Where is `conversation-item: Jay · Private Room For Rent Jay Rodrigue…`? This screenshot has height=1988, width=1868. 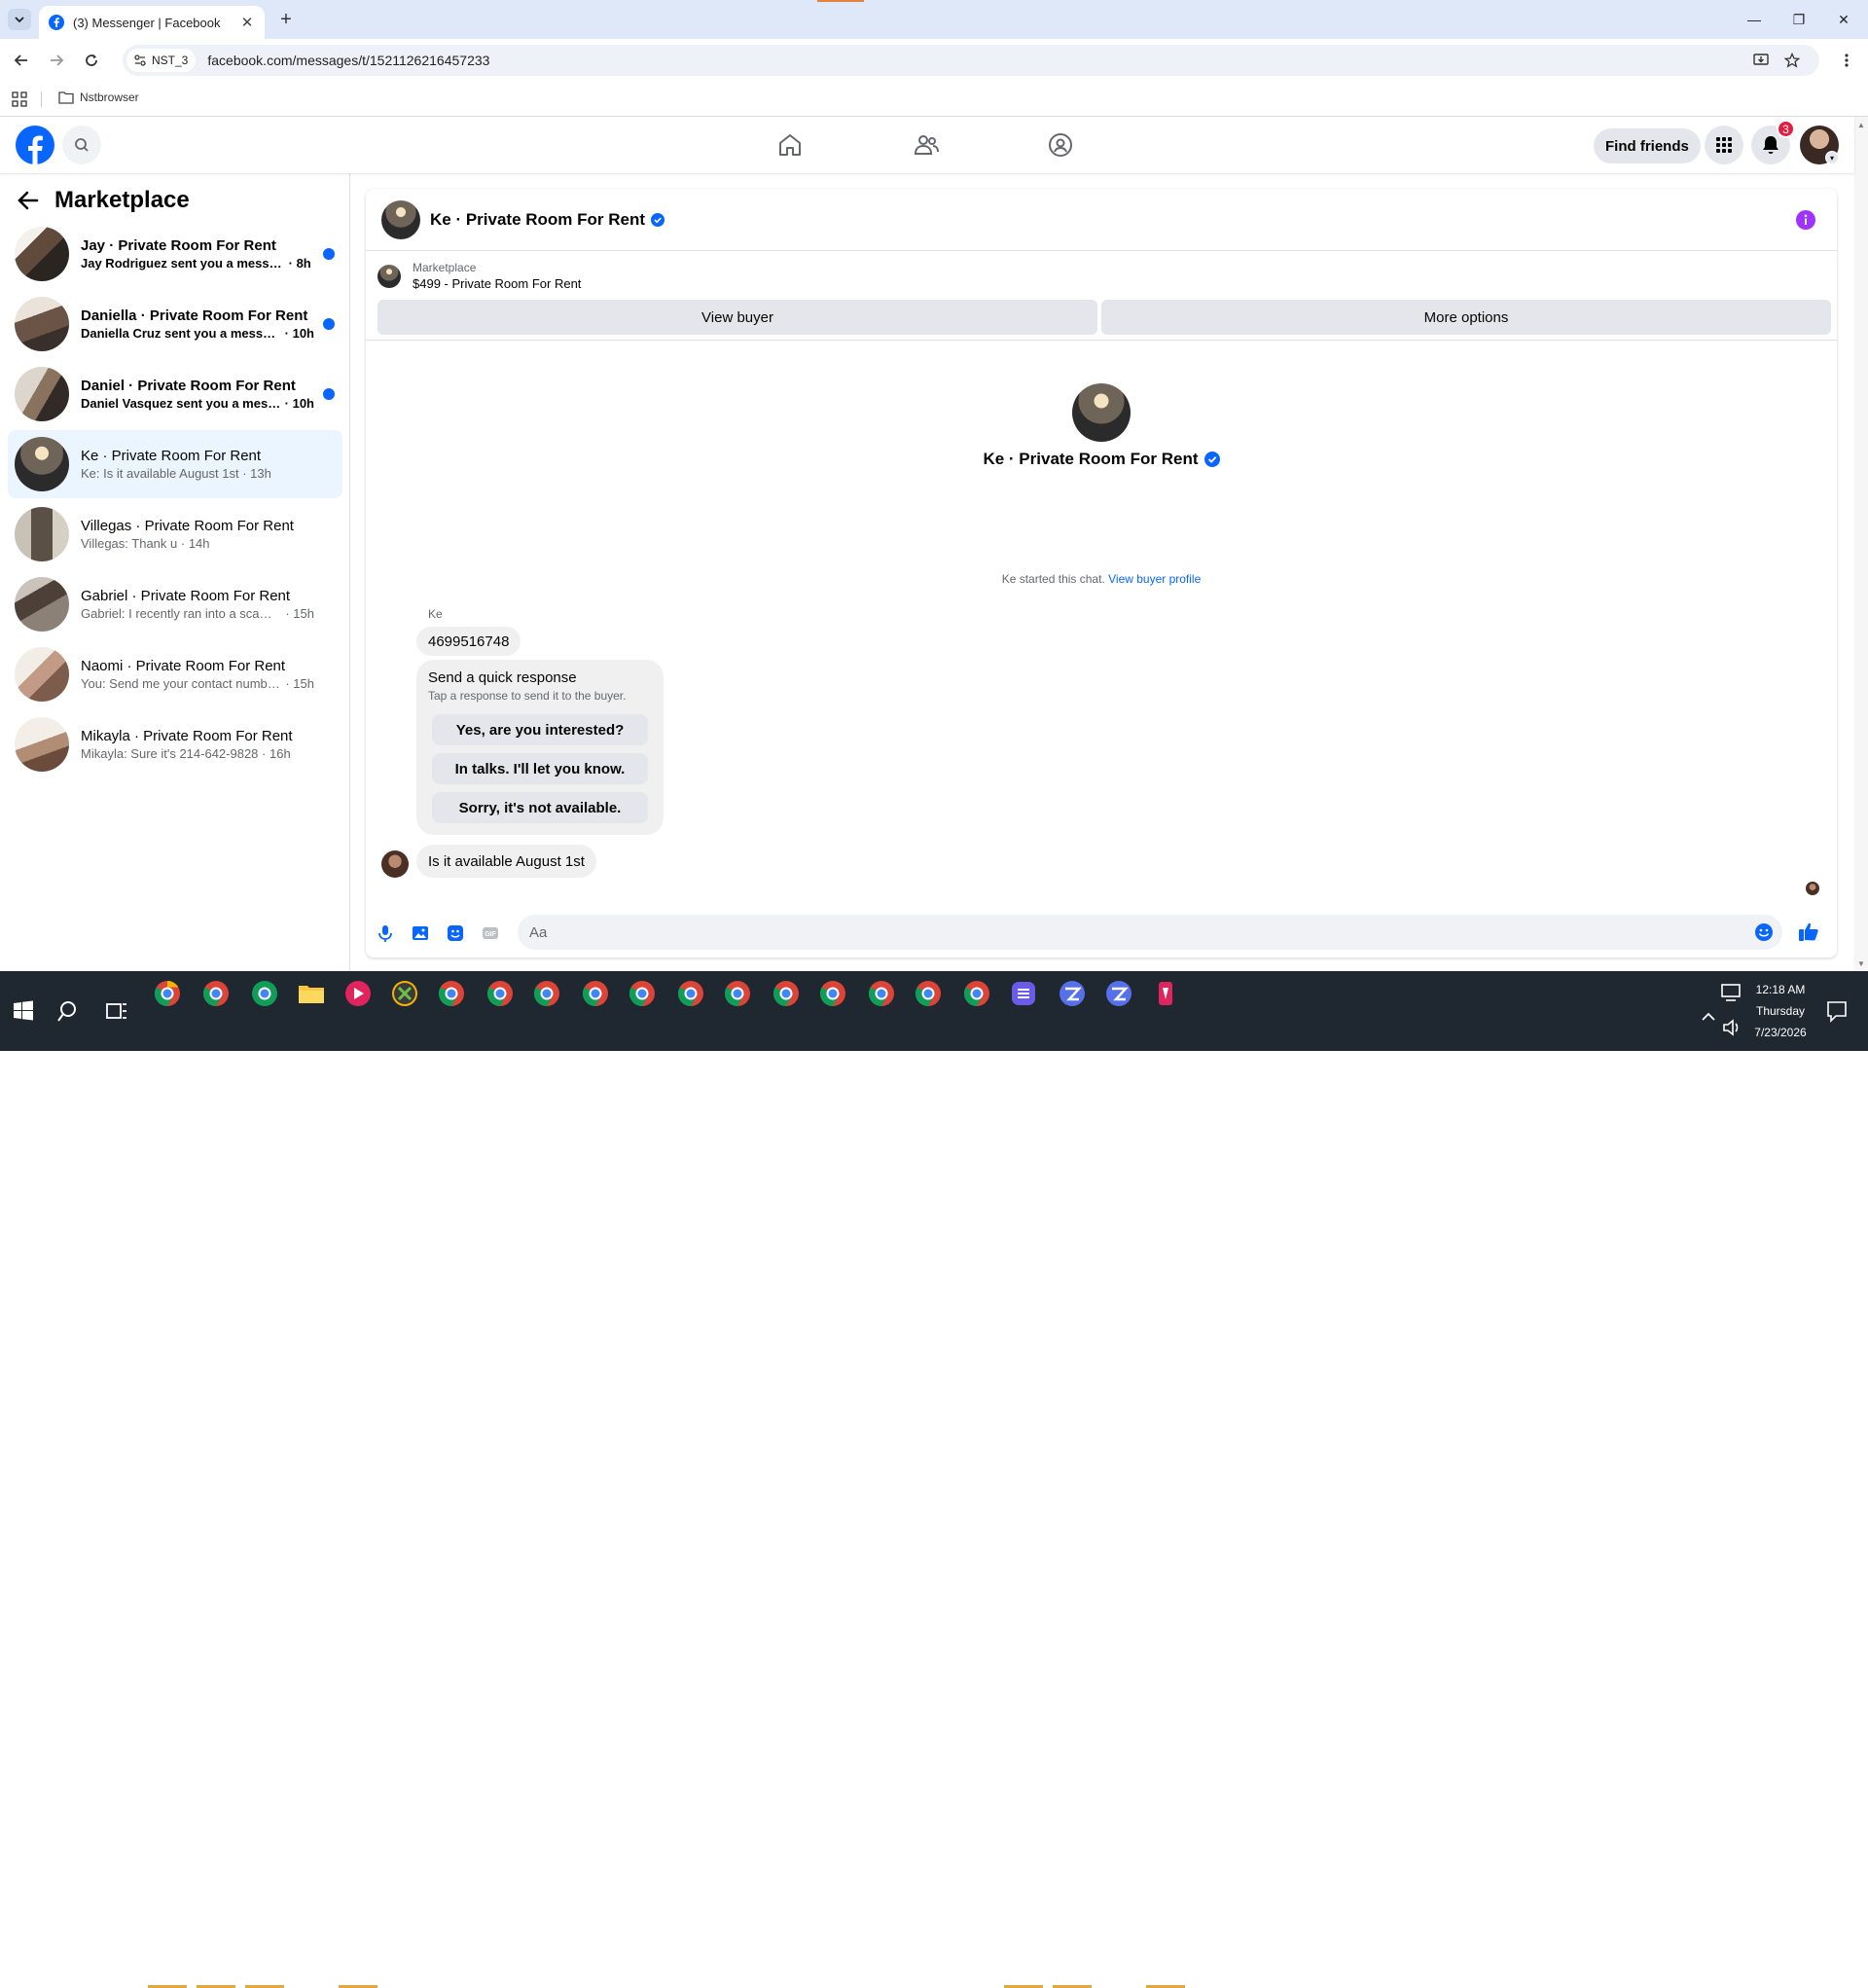
conversation-item: Jay · Private Room For Rent Jay Rodrigue… is located at coordinates (175, 254).